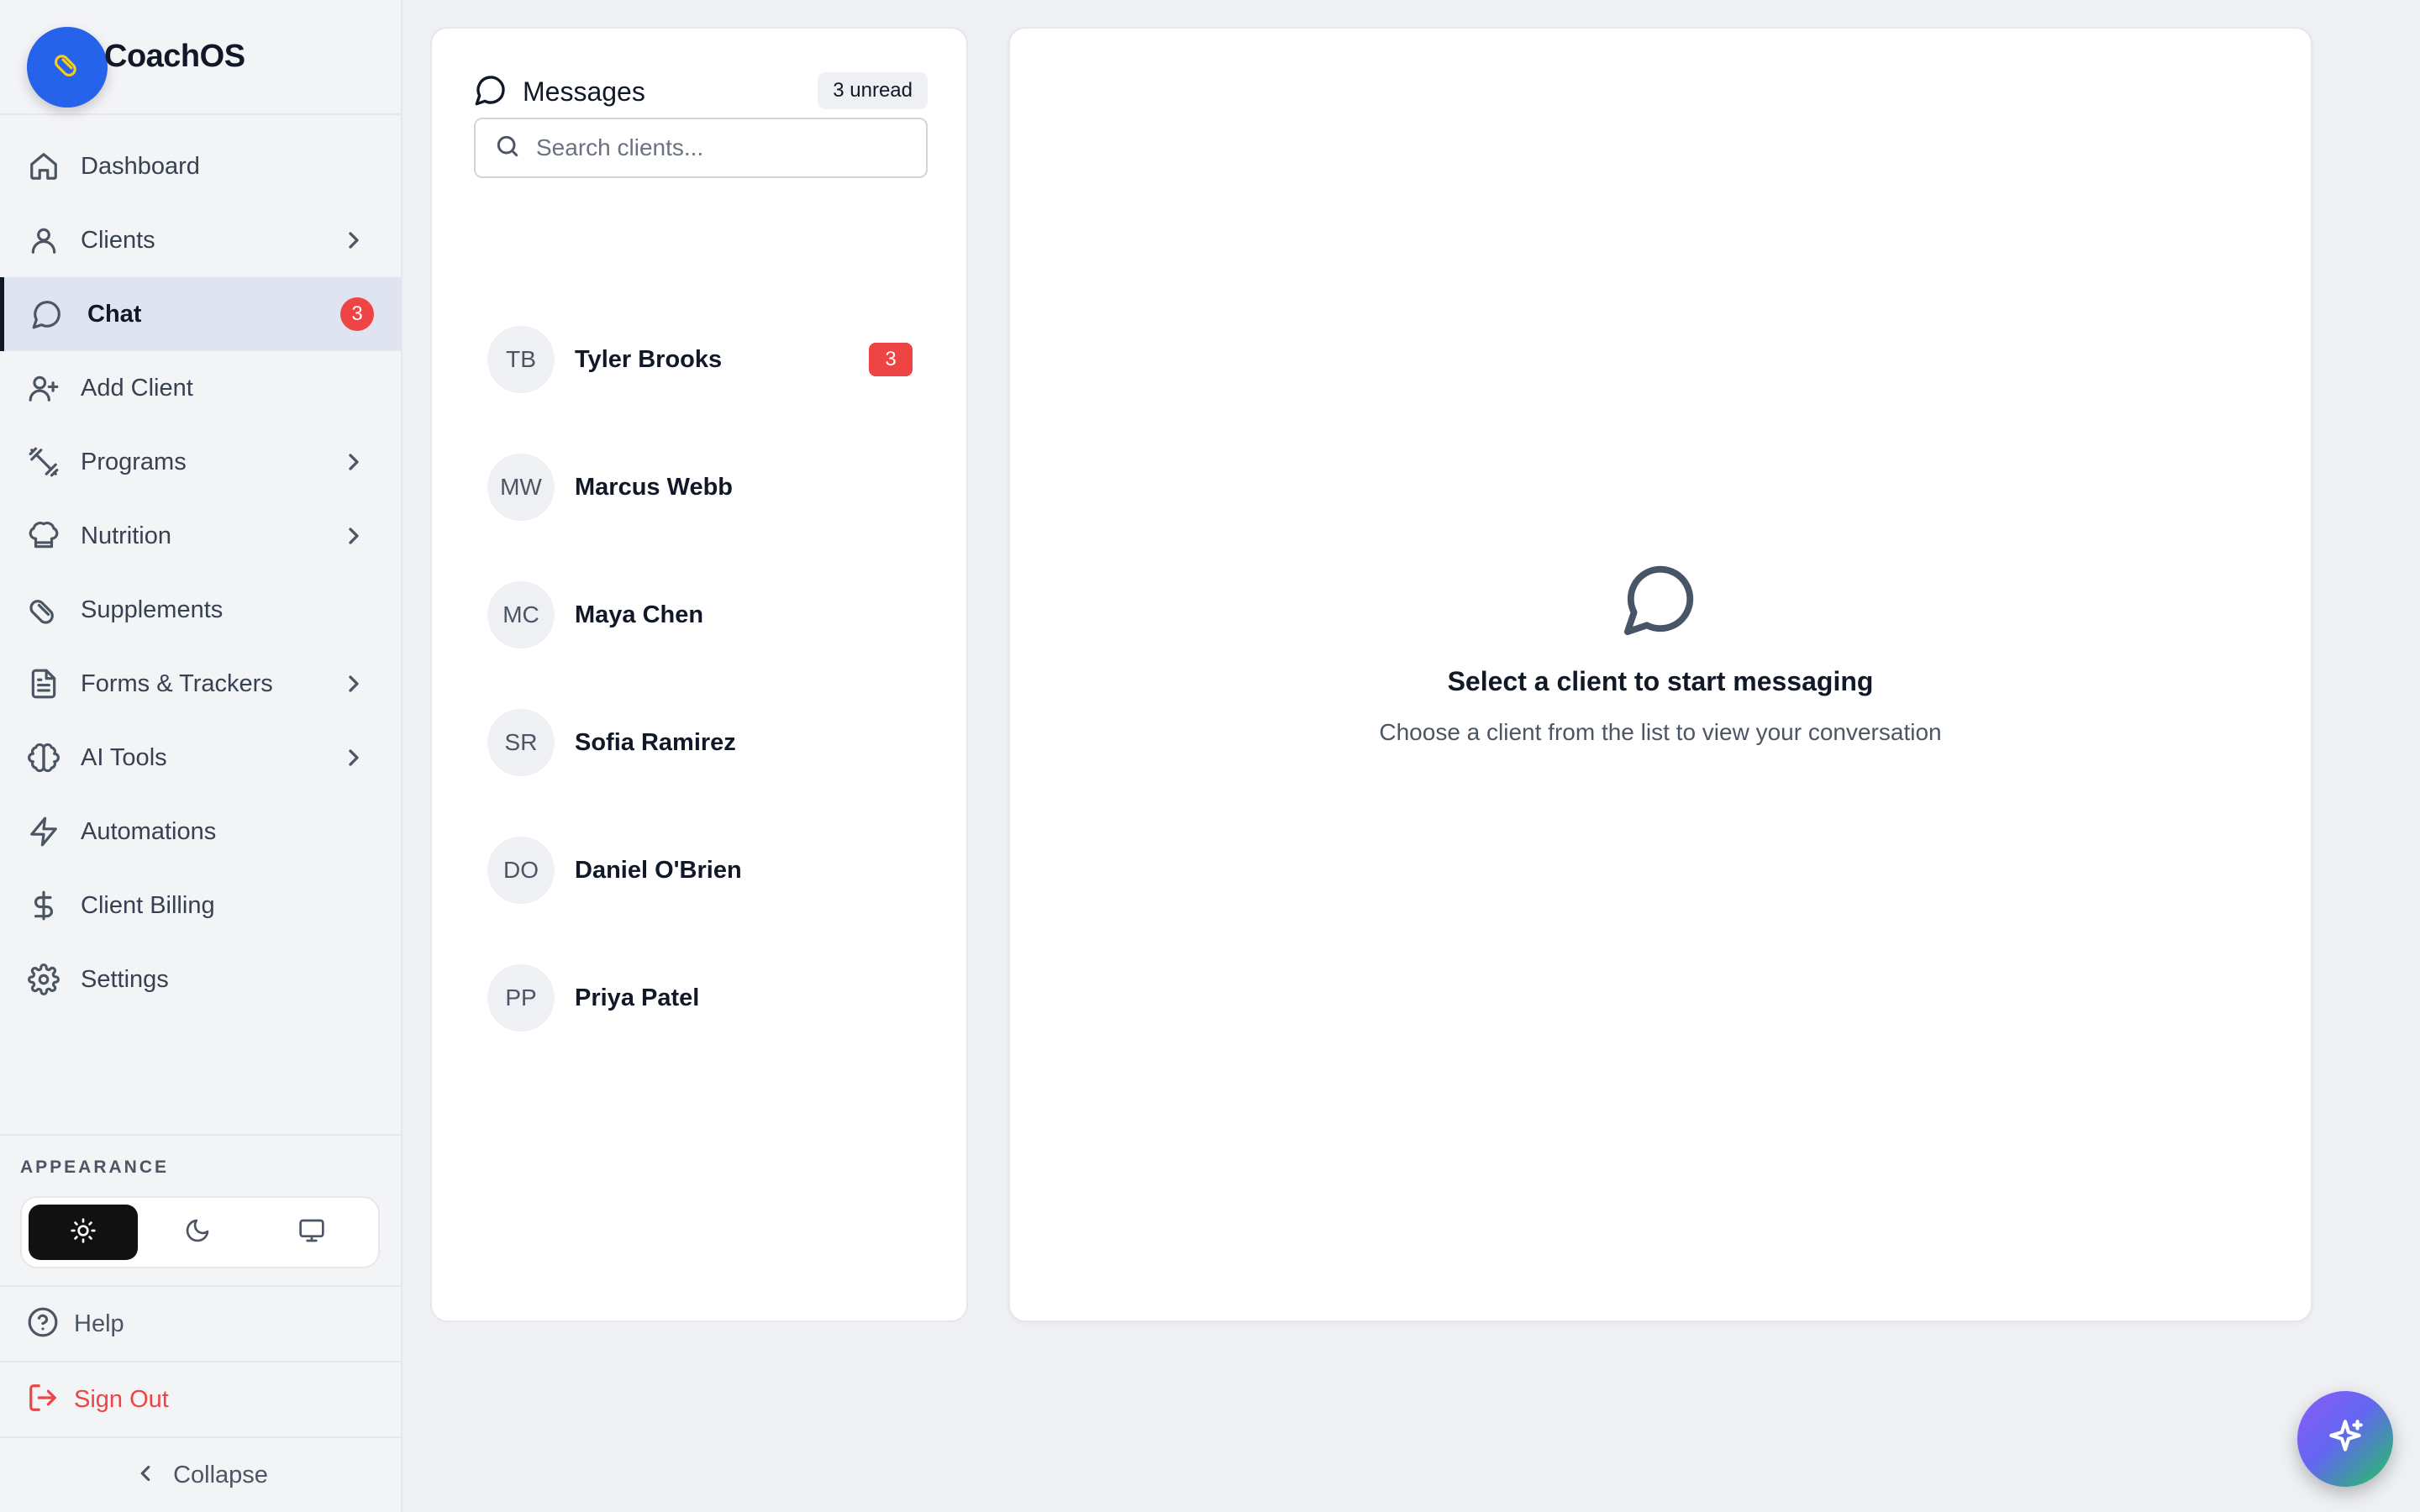 This screenshot has height=1512, width=2420. Describe the element at coordinates (639, 614) in the screenshot. I see `client-name: Maya Chen` at that location.